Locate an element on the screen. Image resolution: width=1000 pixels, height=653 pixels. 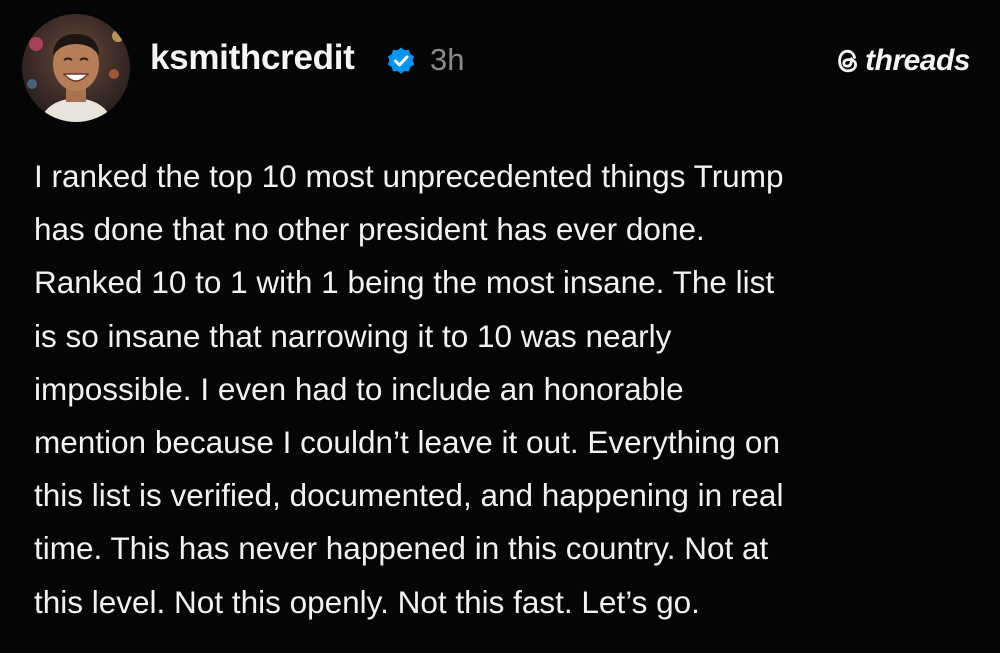
threads-brand: threads is located at coordinates (902, 61).